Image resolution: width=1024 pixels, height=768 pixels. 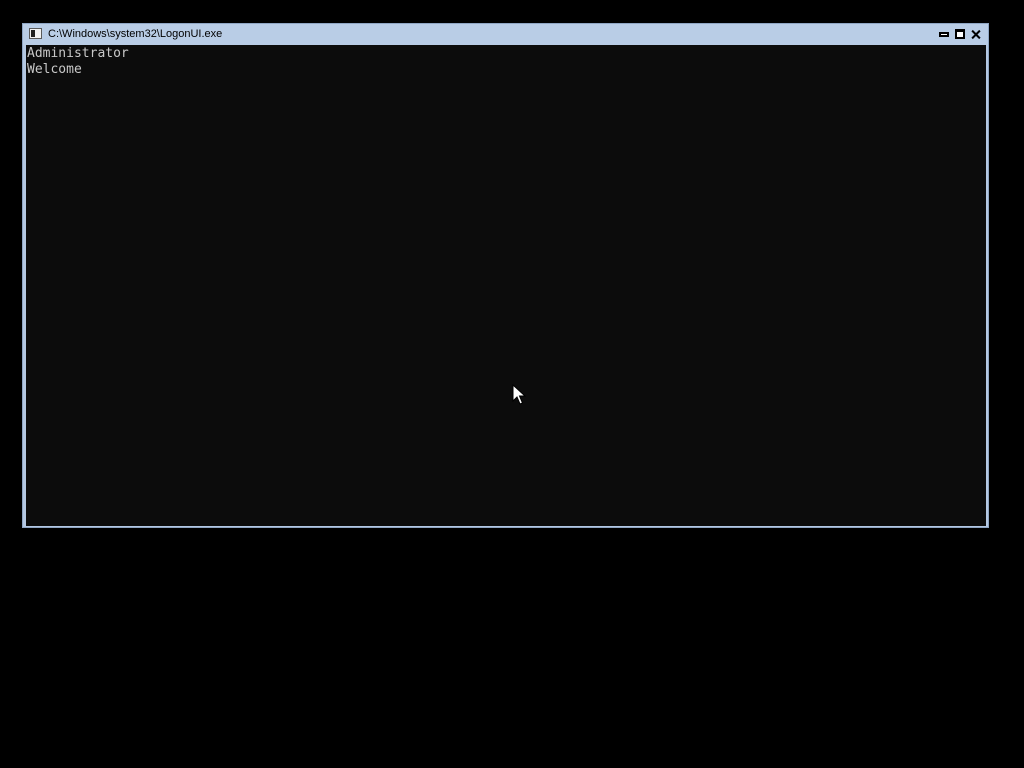 What do you see at coordinates (505, 34) in the screenshot?
I see `title-bar: C:\Windows\system32\LogonUI.exe` at bounding box center [505, 34].